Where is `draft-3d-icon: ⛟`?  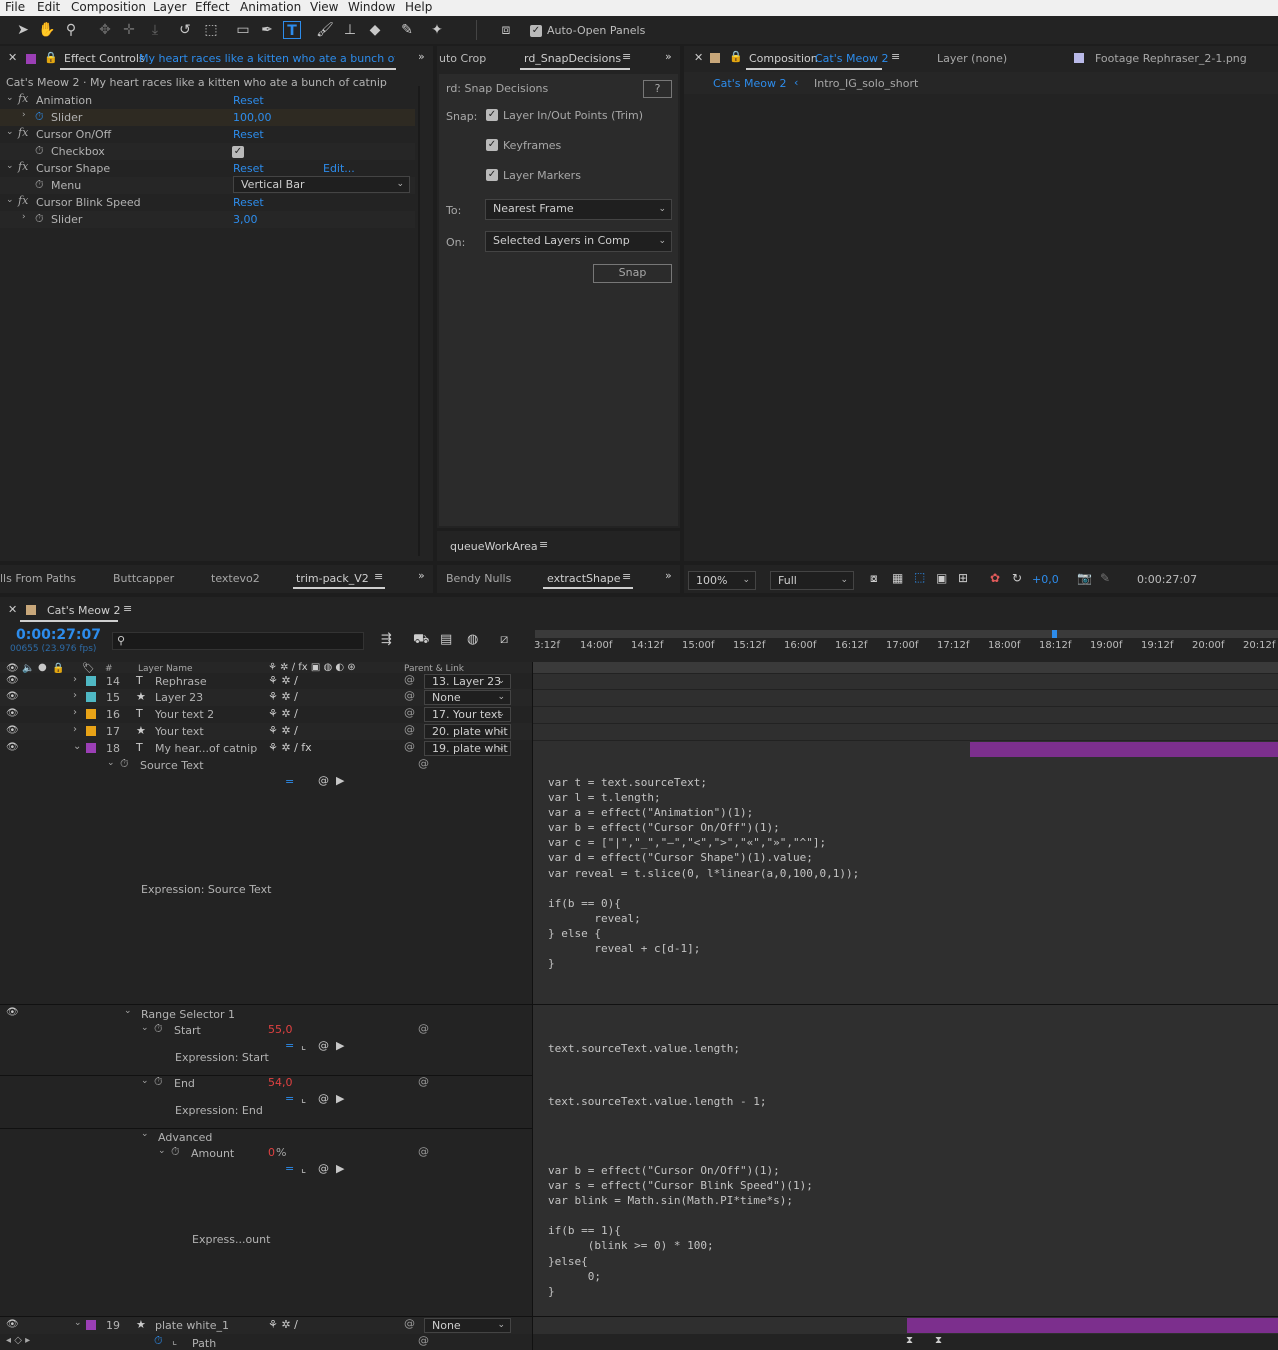
draft-3d-icon: ⛟ is located at coordinates (421, 640).